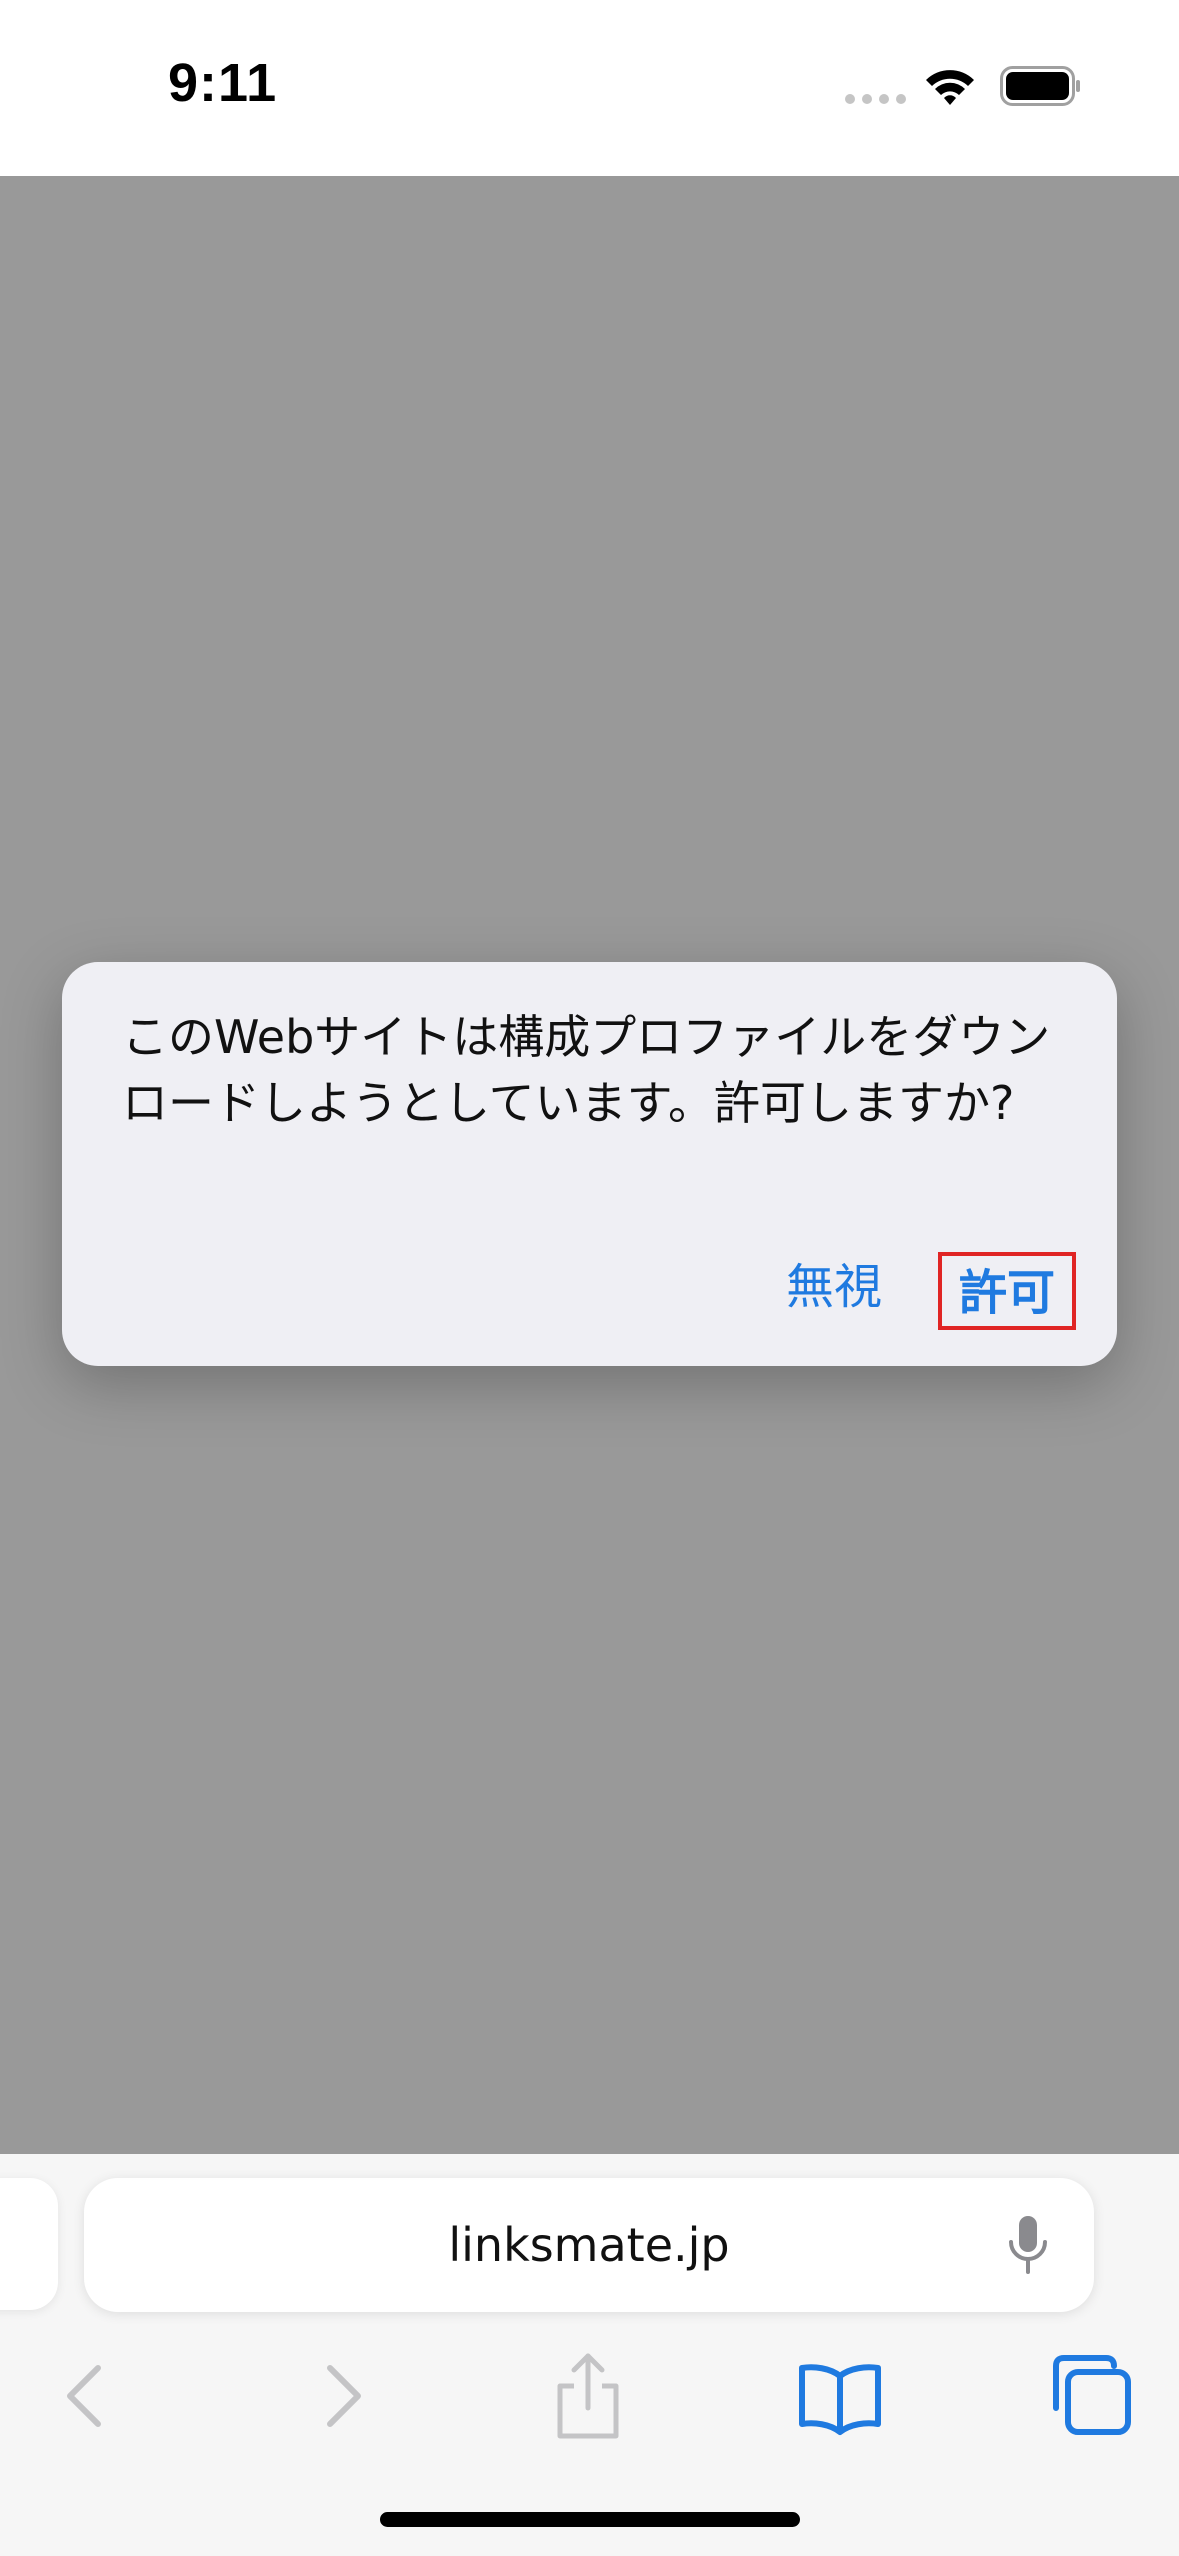 Image resolution: width=1179 pixels, height=2556 pixels. I want to click on allow-button: 許可, so click(1007, 1291).